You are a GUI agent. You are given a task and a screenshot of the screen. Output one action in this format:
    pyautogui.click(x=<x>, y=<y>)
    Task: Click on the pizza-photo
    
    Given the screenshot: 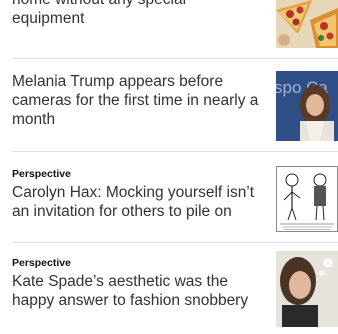 What is the action you would take?
    pyautogui.click(x=307, y=24)
    